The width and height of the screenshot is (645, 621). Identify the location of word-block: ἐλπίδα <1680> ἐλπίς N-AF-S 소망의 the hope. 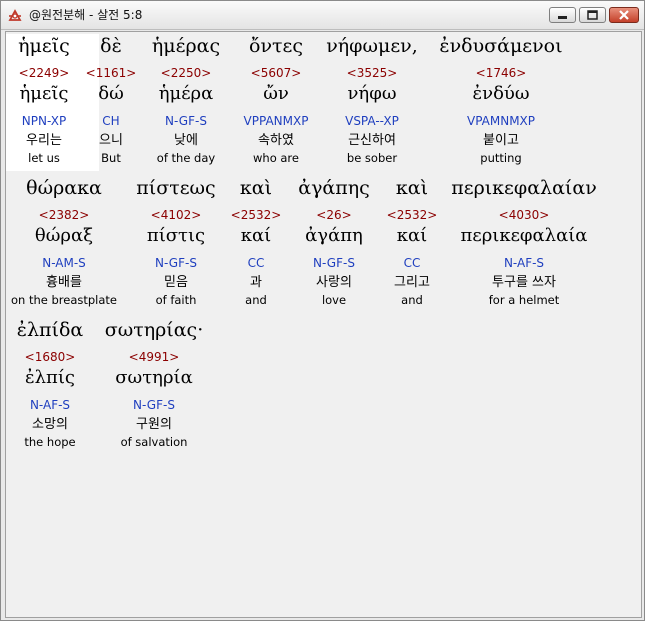
(50, 386).